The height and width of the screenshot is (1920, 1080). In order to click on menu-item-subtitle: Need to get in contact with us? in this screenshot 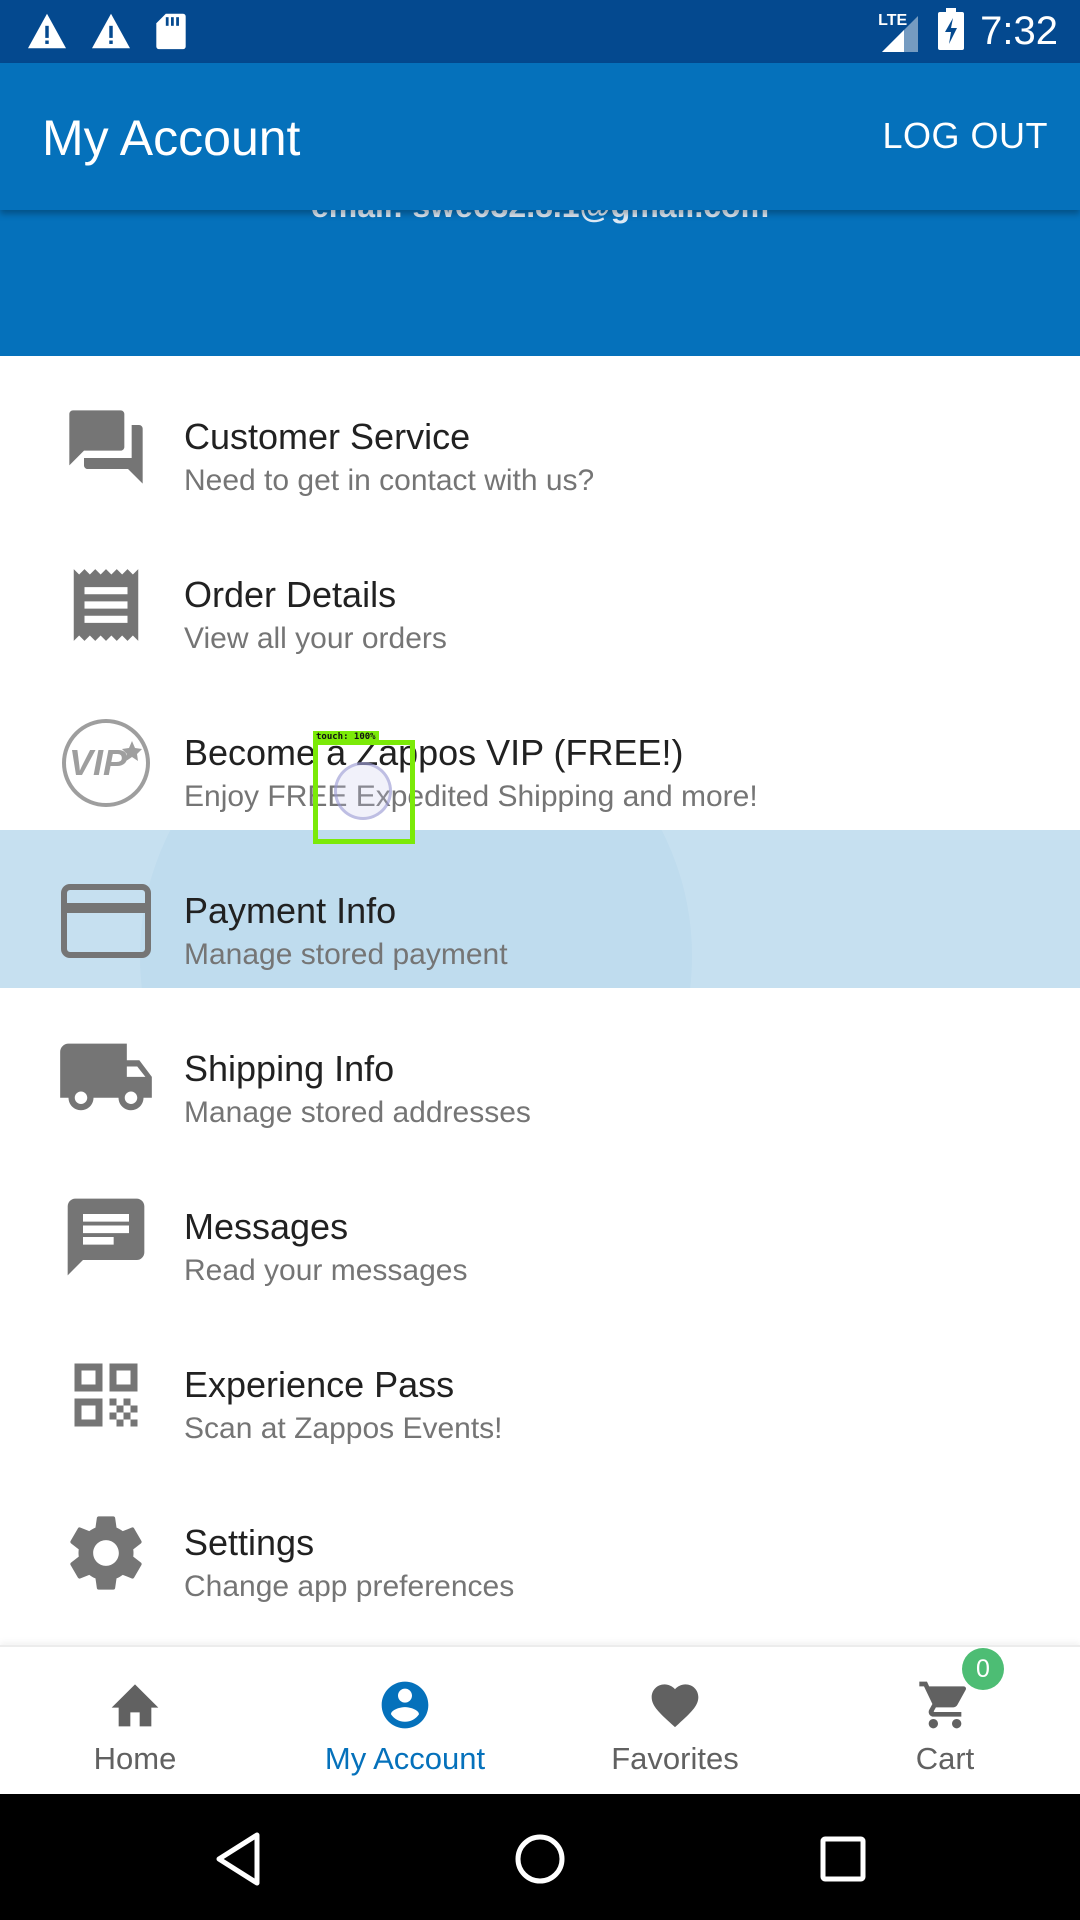, I will do `click(389, 480)`.